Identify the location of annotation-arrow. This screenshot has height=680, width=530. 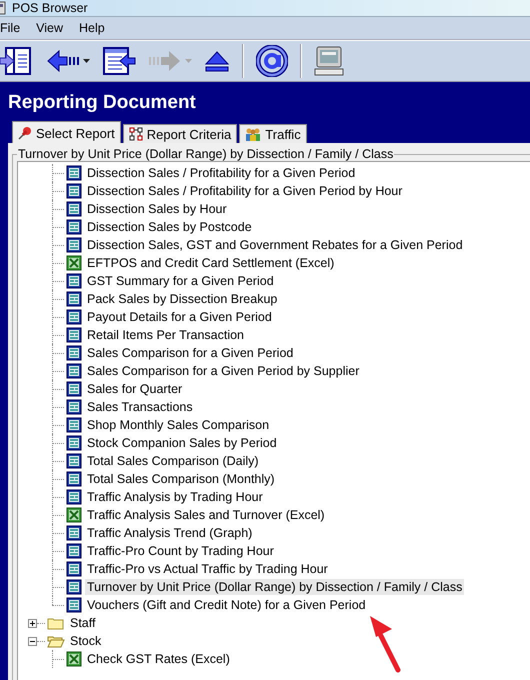
(385, 644).